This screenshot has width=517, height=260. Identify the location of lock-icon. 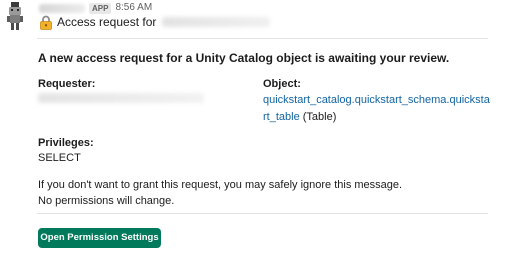
(46, 22).